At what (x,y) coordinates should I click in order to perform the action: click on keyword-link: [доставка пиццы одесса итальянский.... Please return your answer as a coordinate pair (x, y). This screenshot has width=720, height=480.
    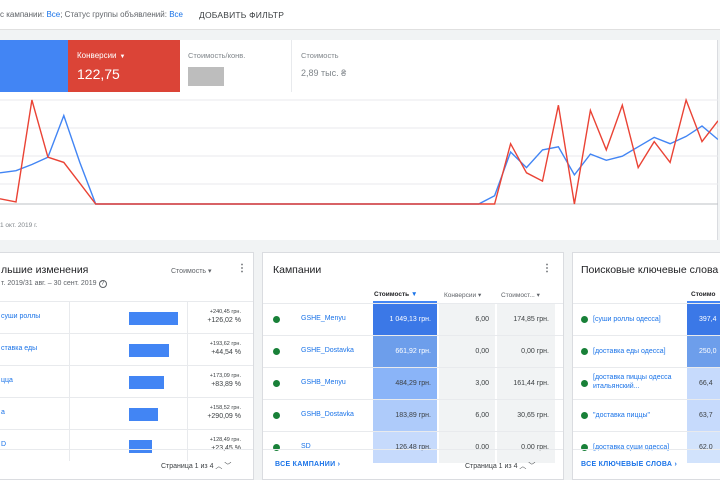
    Looking at the image, I should click on (639, 382).